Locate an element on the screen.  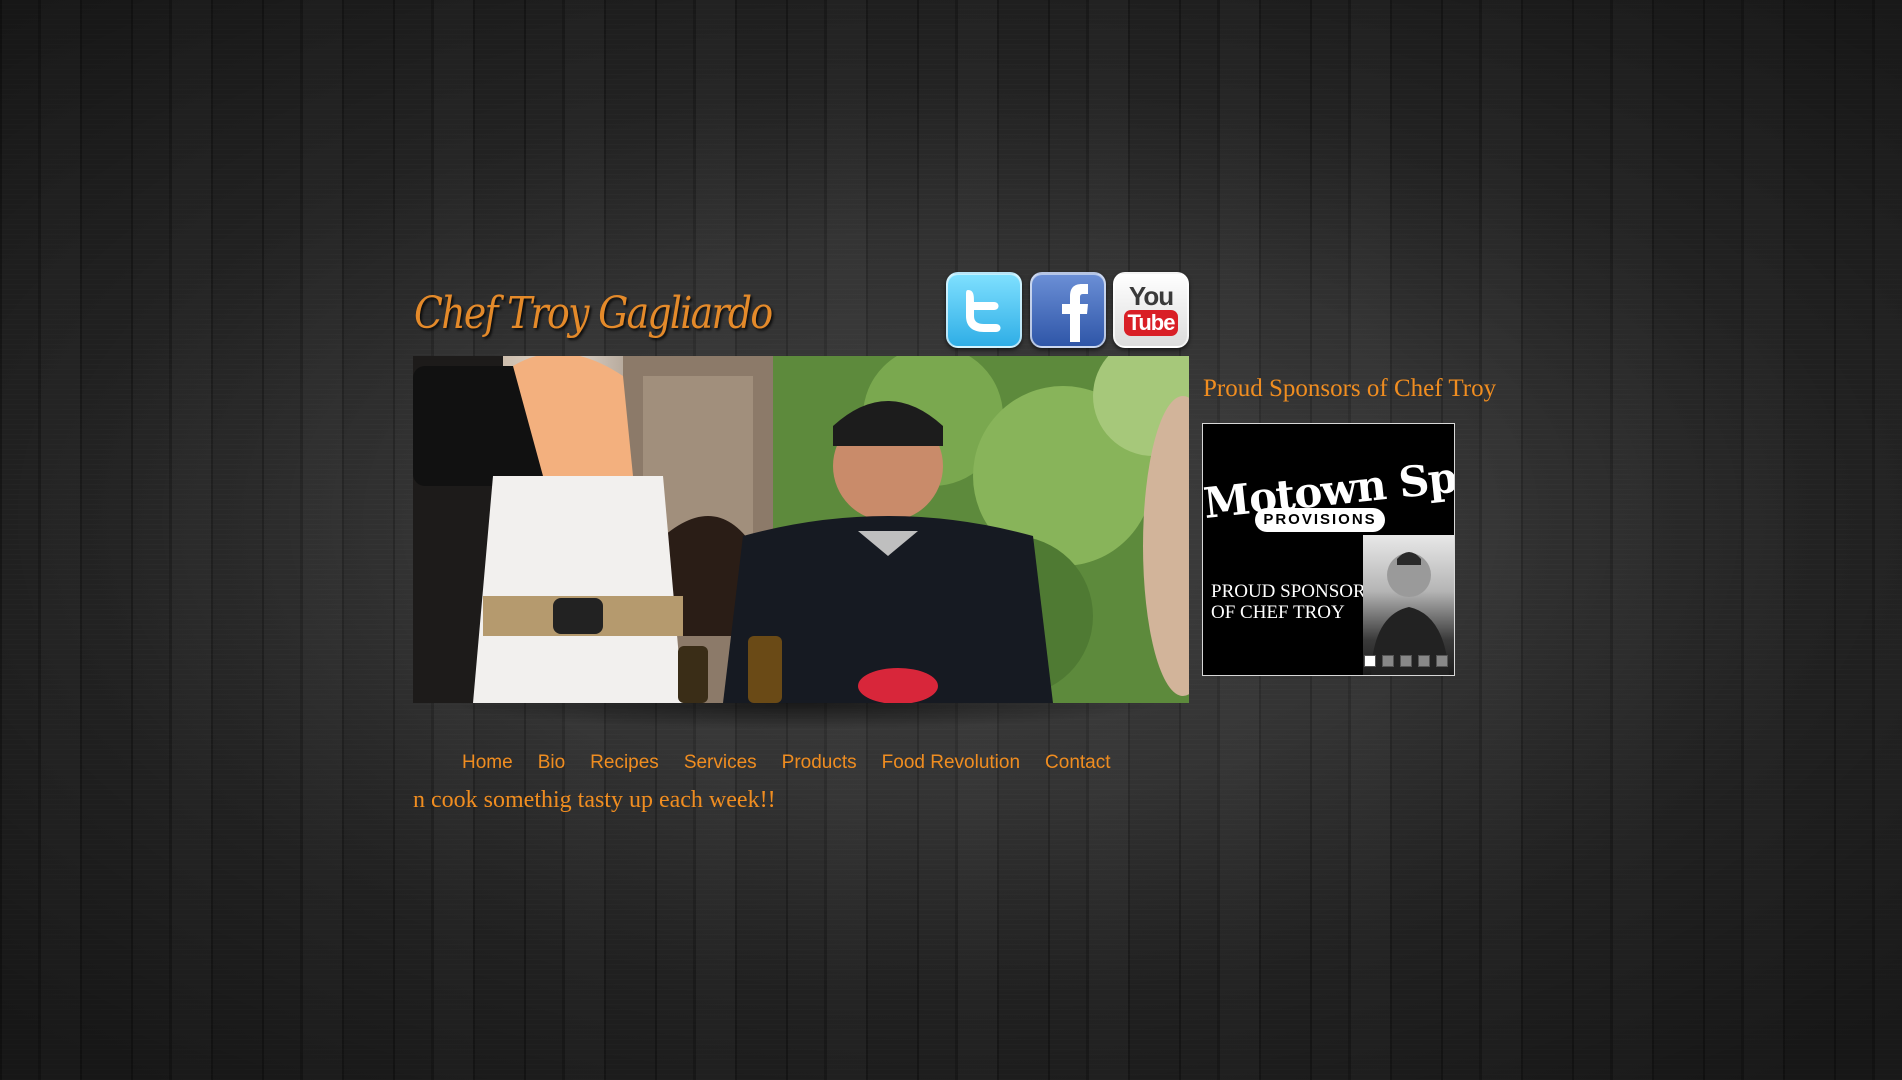
sponsor-chef-photo is located at coordinates (1408, 605).